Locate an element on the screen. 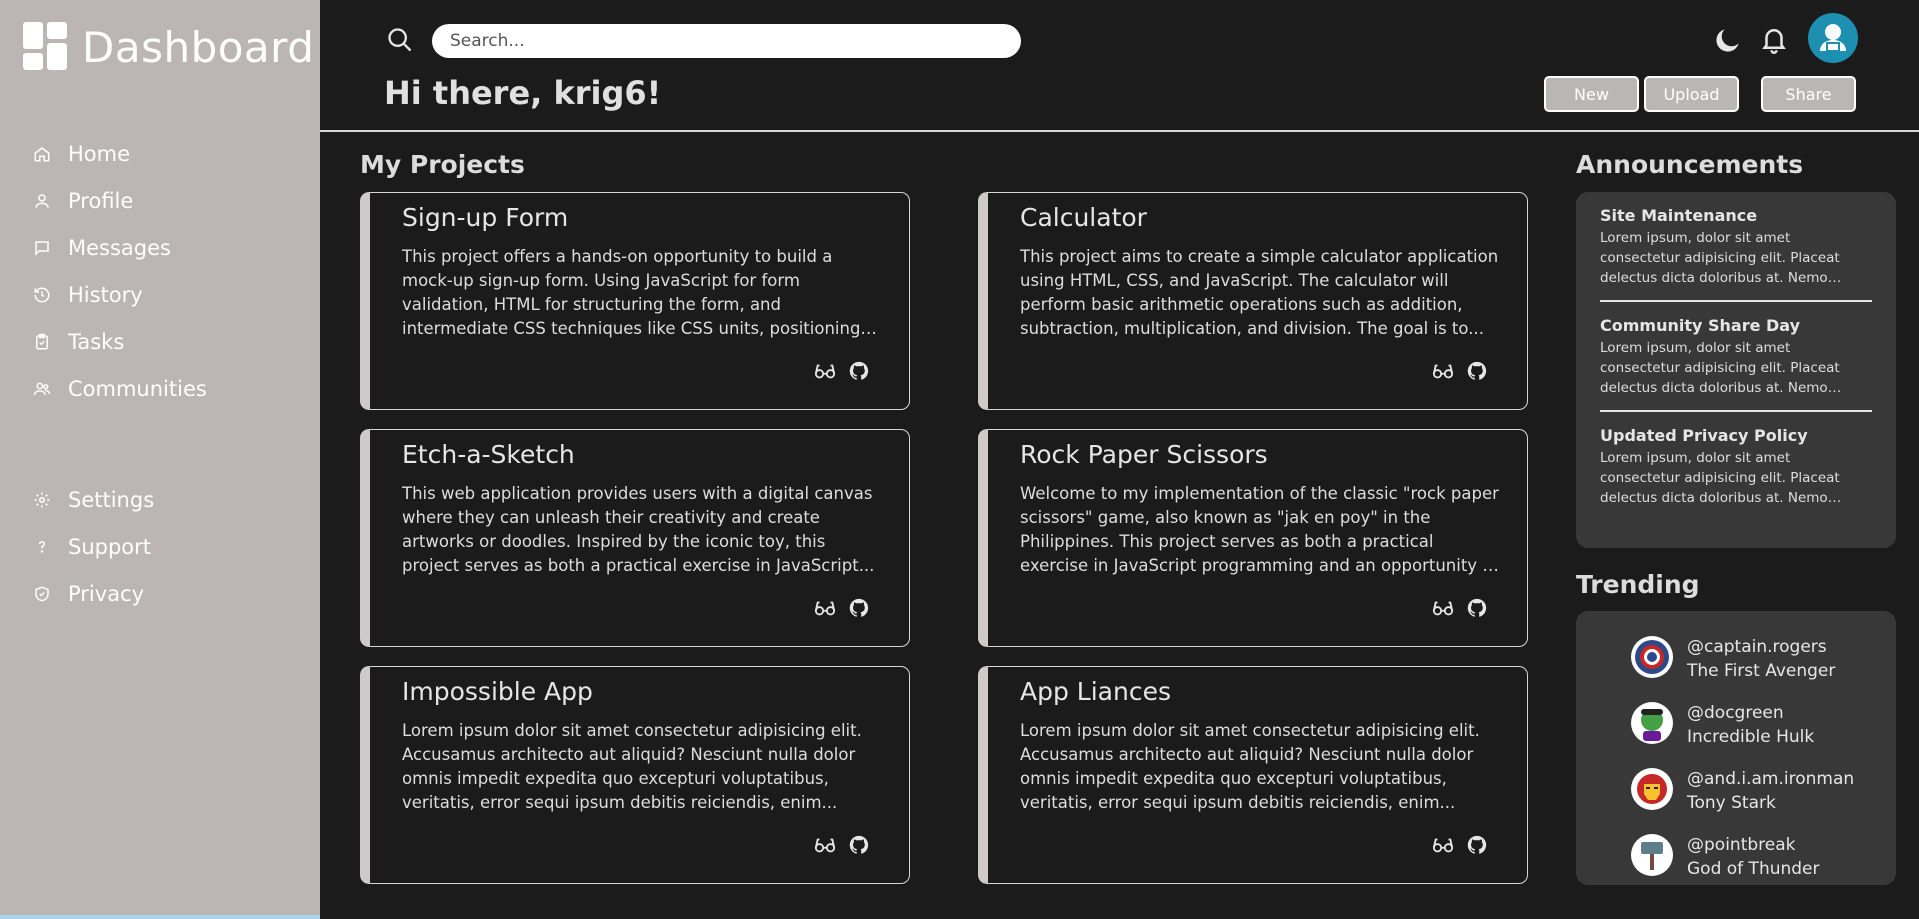  sidebar-item-support: Support is located at coordinates (160, 546).